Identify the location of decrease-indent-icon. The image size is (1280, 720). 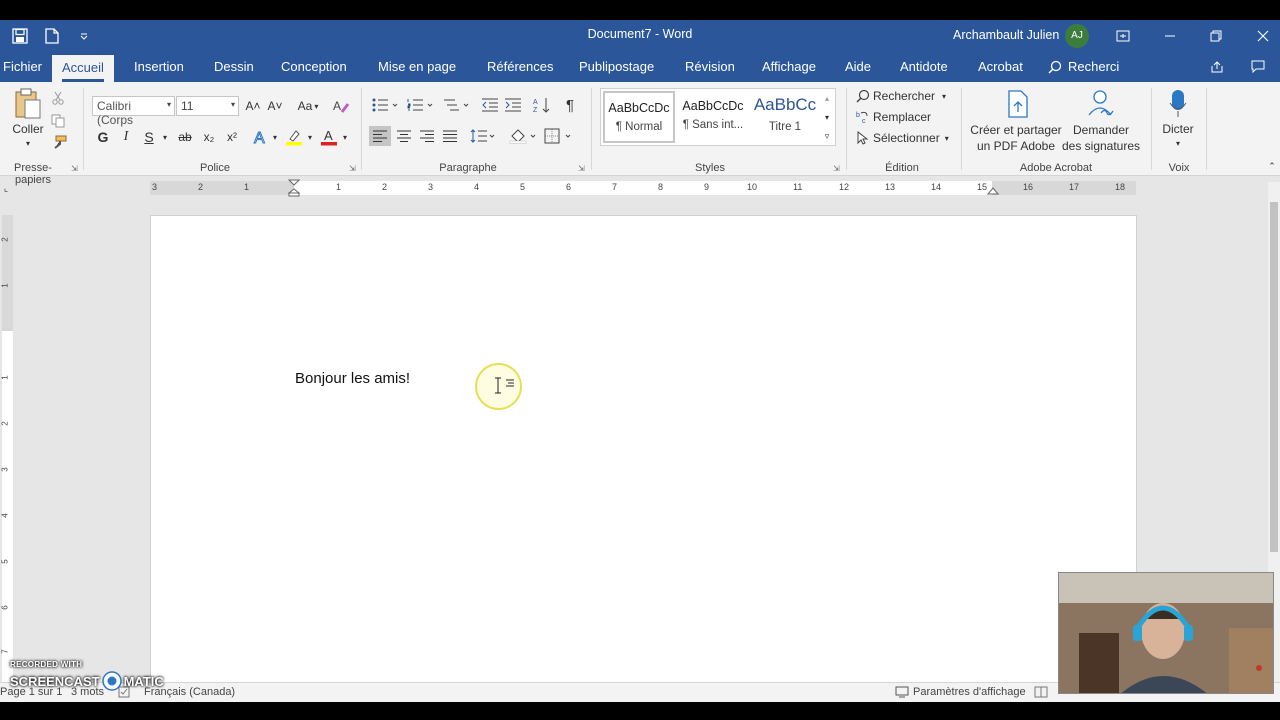
(490, 105).